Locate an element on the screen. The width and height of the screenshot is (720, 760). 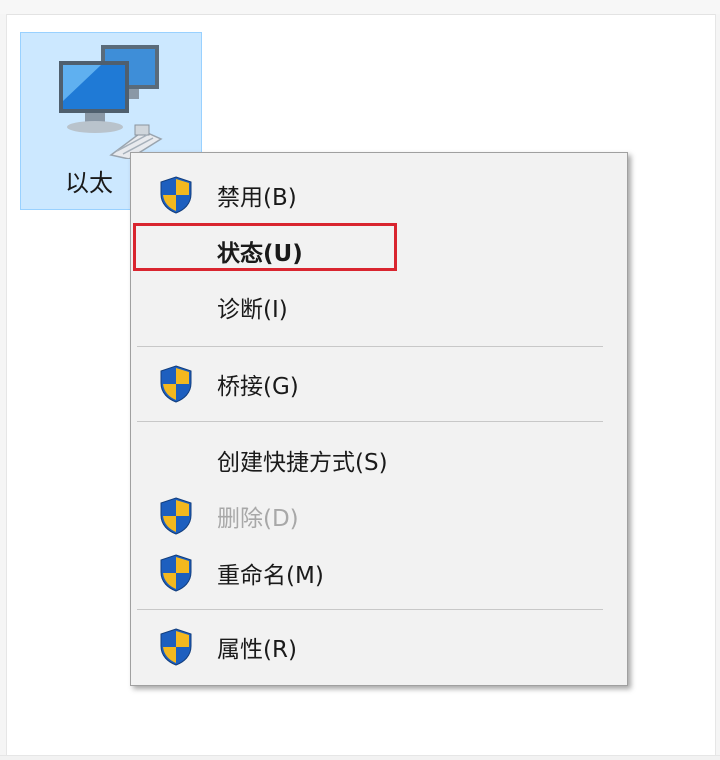
window-bottom-border is located at coordinates (360, 757).